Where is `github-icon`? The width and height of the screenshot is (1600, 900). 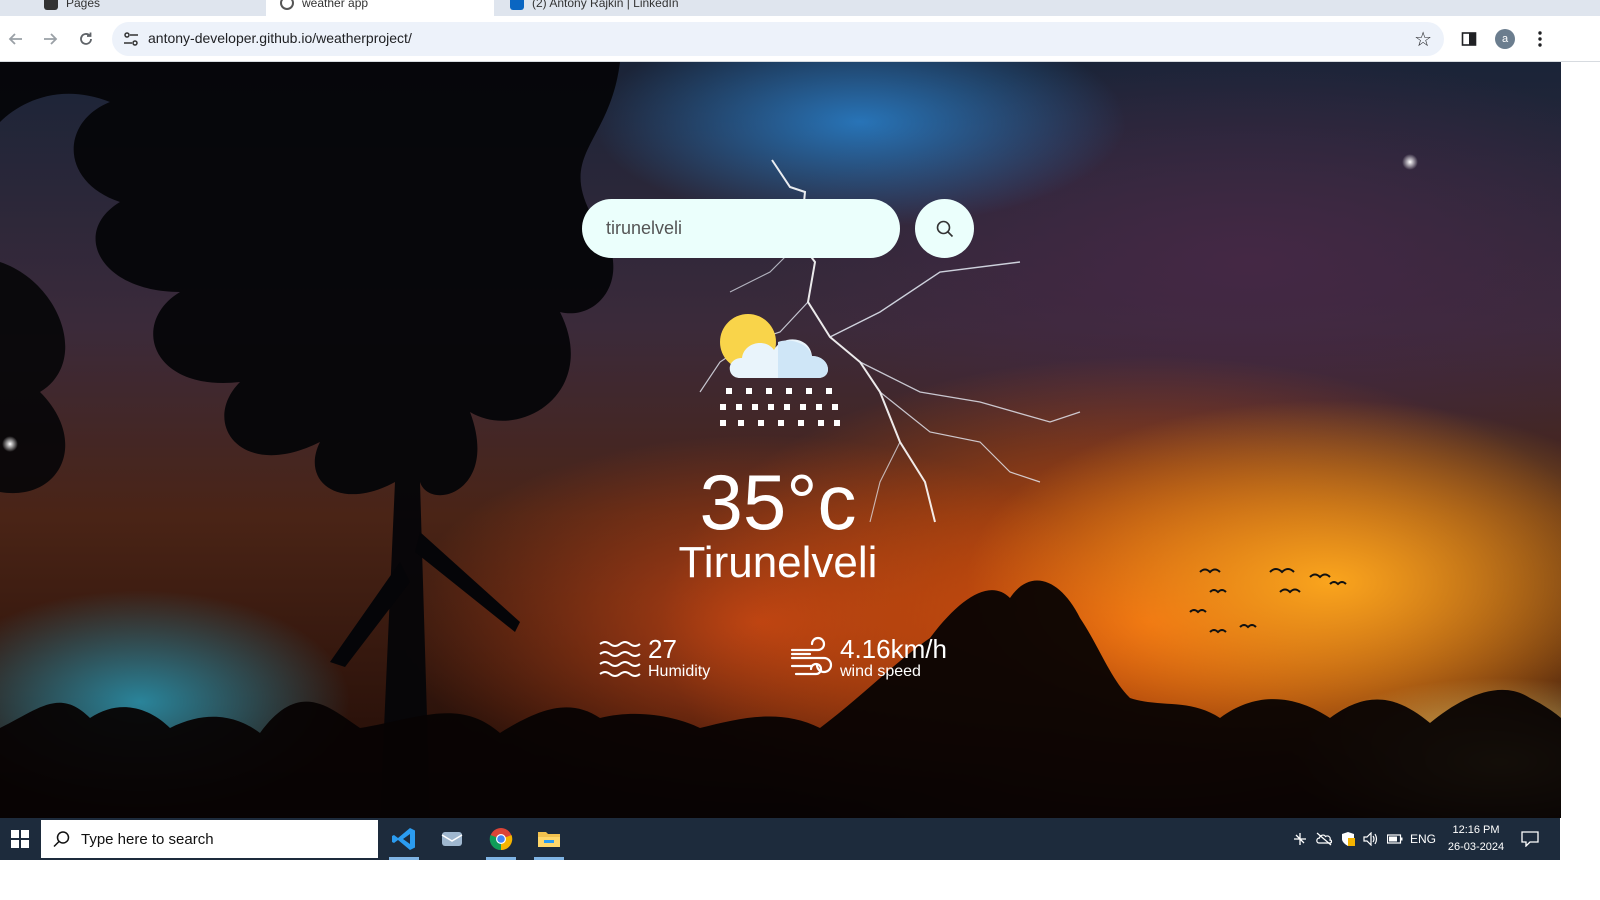
github-icon is located at coordinates (51, 5).